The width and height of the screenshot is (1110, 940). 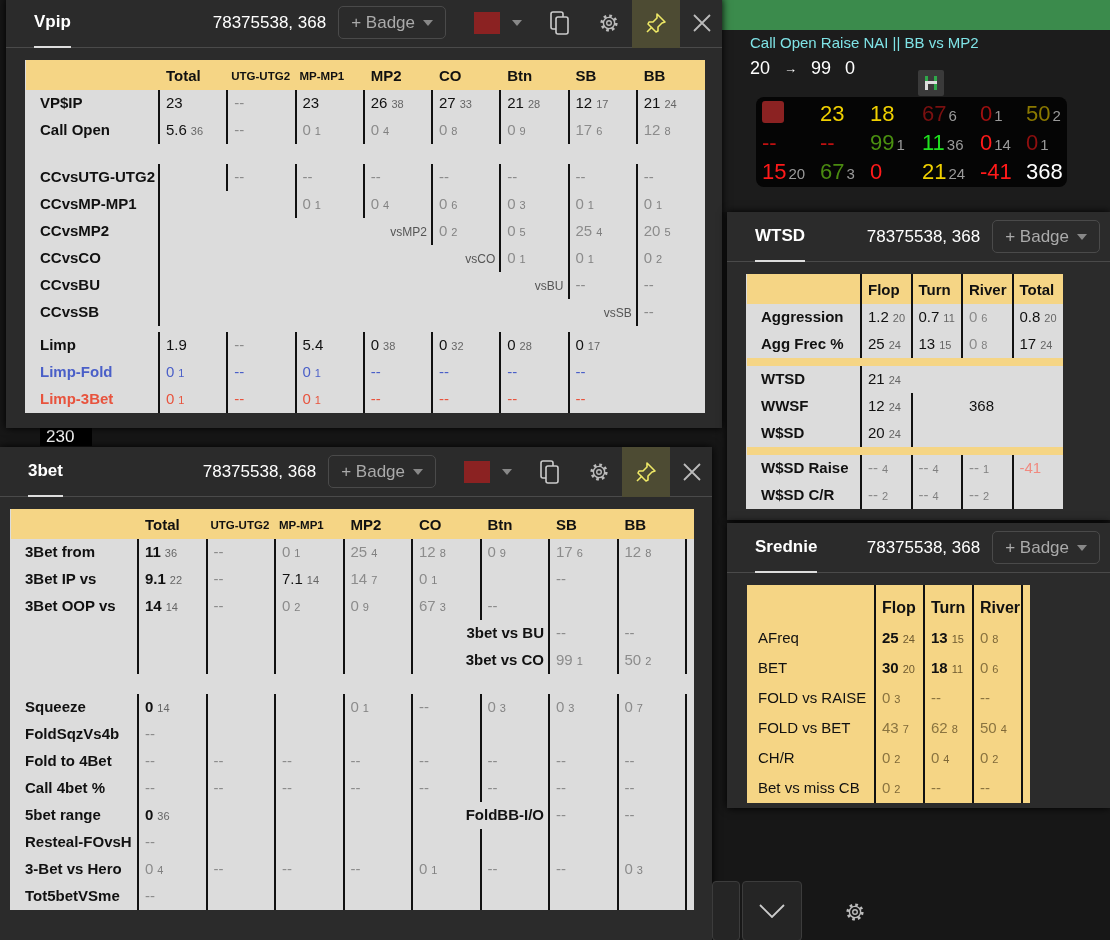 What do you see at coordinates (769, 142) in the screenshot?
I see `hud-stat: --` at bounding box center [769, 142].